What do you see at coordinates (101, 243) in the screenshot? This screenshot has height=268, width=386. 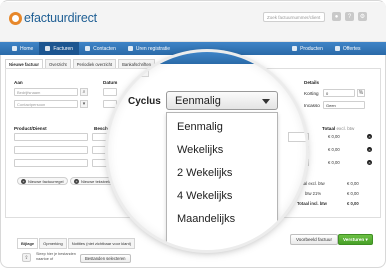 I see `tab-notities: Notities (niet zichtbaar voor klant)` at bounding box center [101, 243].